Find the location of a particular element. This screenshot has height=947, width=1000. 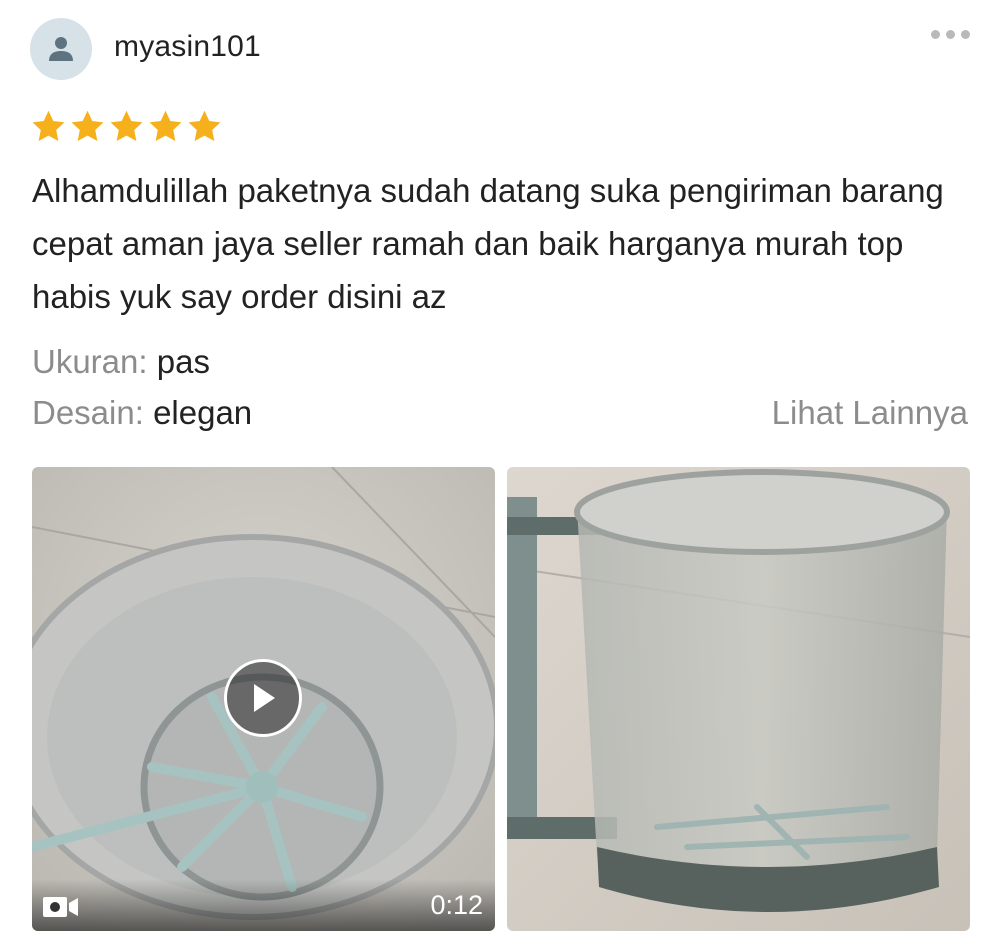

avatar is located at coordinates (61, 49).